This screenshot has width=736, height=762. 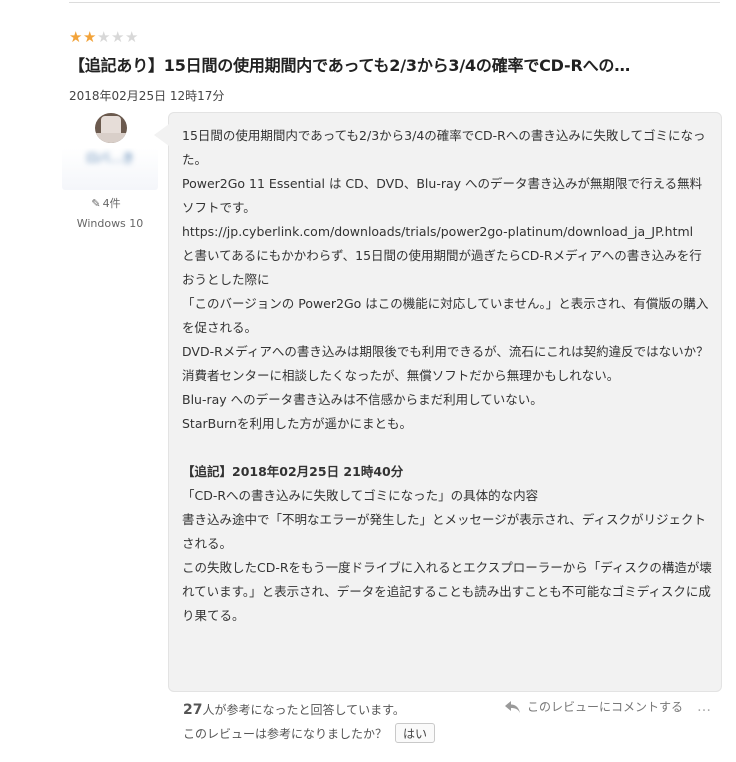 What do you see at coordinates (109, 158) in the screenshot?
I see `author-name: ロバ…き` at bounding box center [109, 158].